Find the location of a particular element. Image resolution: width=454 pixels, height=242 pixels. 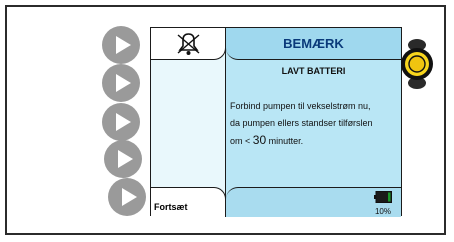

muted-bell-icon is located at coordinates (188, 44).